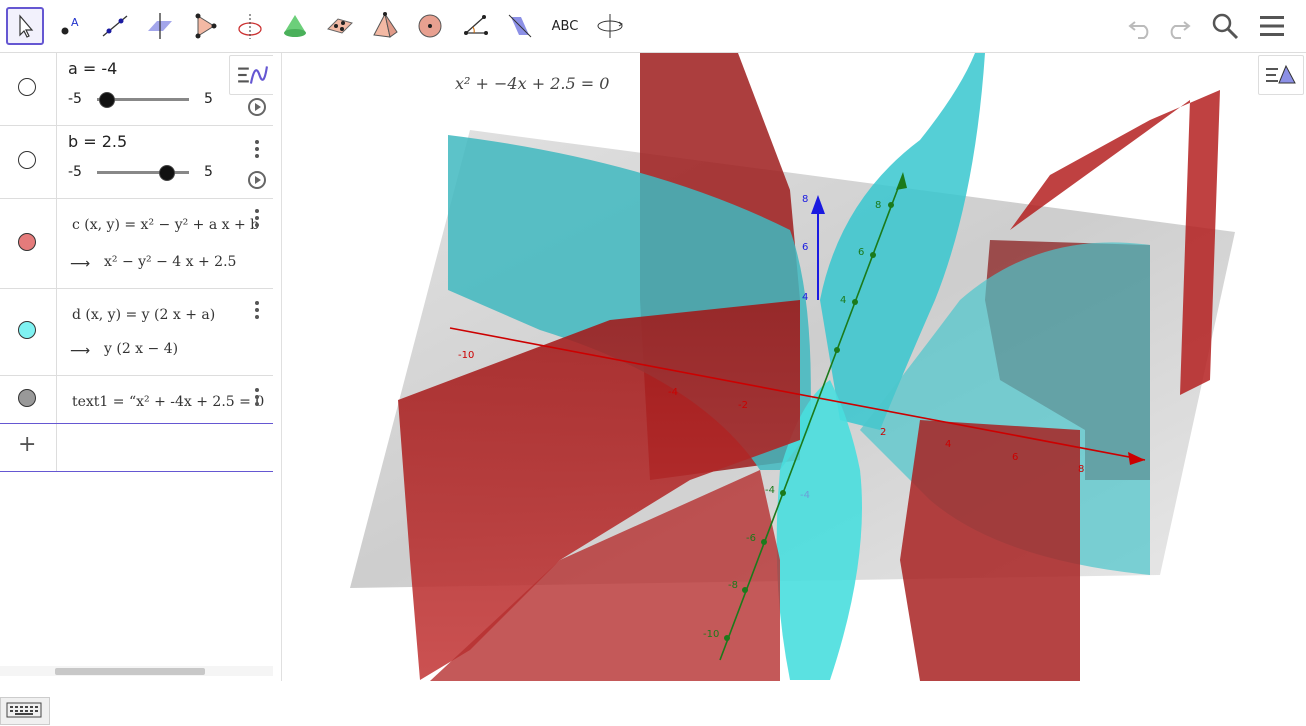 This screenshot has height=726, width=1306. Describe the element at coordinates (136, 332) in the screenshot. I see `algebra-item-function-d: d (x, y) = y (2 x + a) ⟶ y (2 x − 4)` at that location.